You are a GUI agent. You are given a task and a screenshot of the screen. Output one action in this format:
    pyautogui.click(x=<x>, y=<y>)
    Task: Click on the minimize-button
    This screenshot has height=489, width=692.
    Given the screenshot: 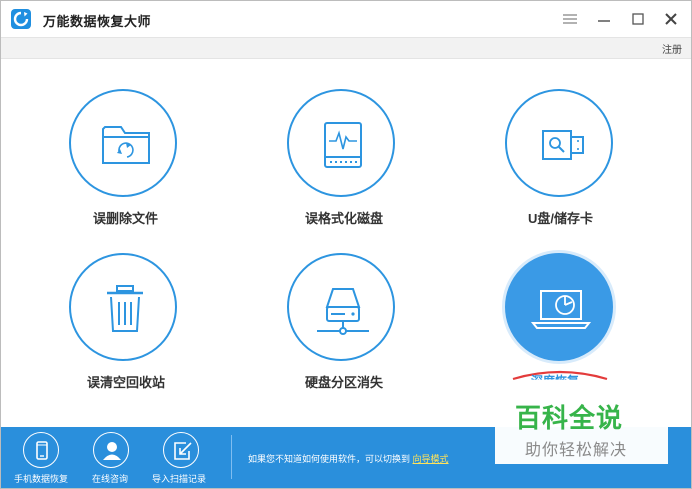 What is the action you would take?
    pyautogui.click(x=604, y=19)
    